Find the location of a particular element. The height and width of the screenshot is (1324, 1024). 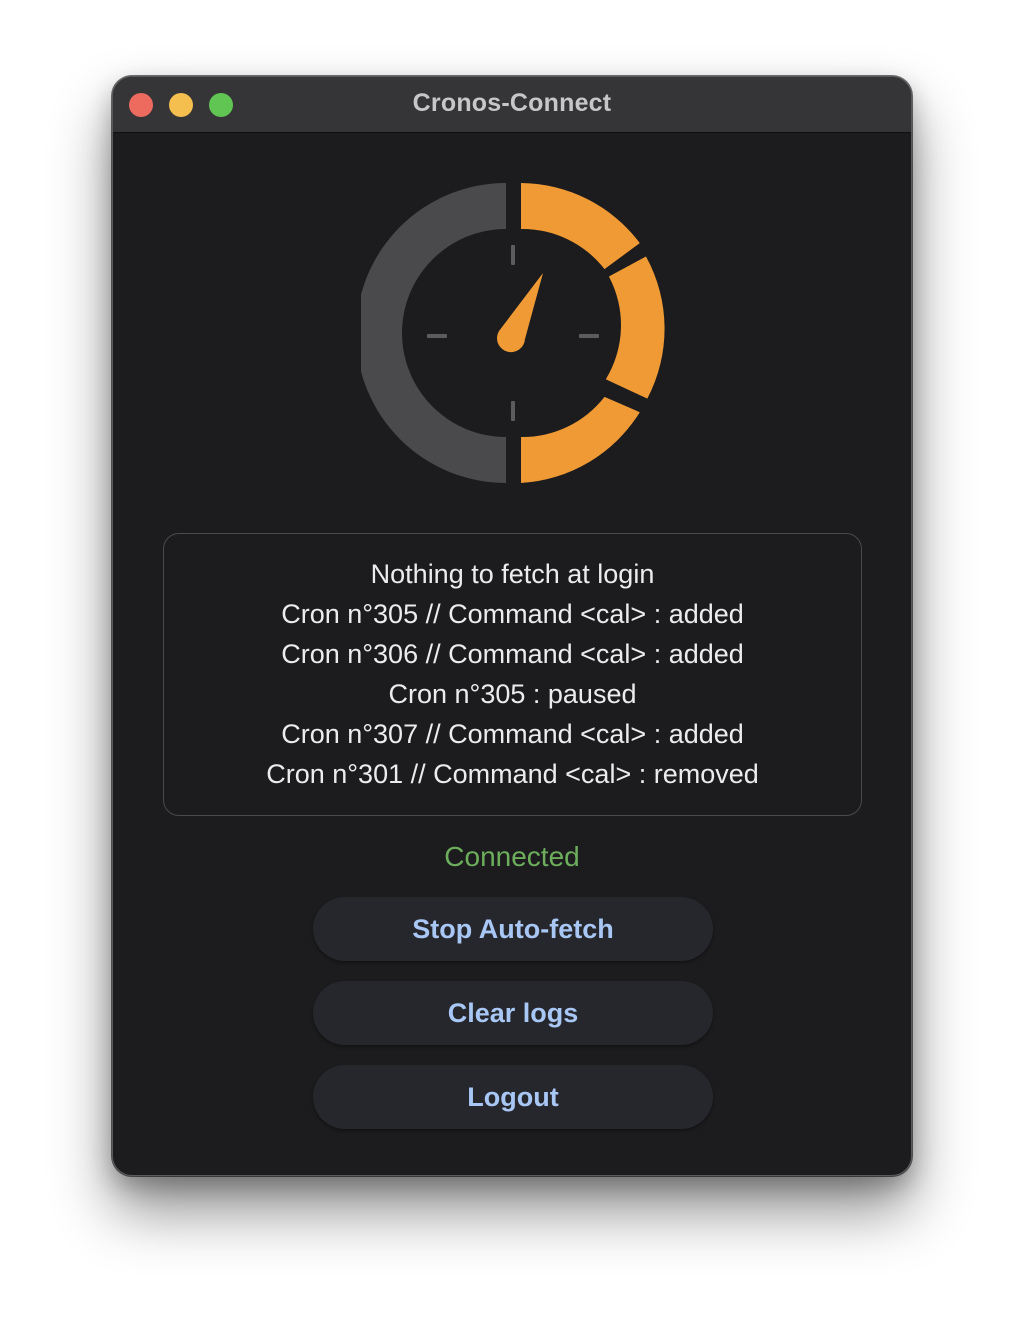

log-line: Cron n°301 // Command <cal> : removed is located at coordinates (512, 774).